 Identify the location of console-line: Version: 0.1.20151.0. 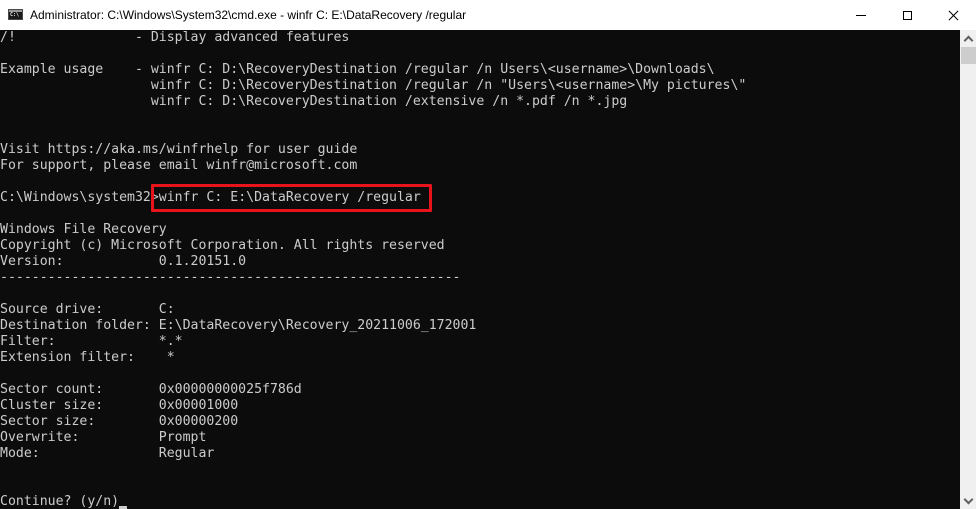
(123, 261).